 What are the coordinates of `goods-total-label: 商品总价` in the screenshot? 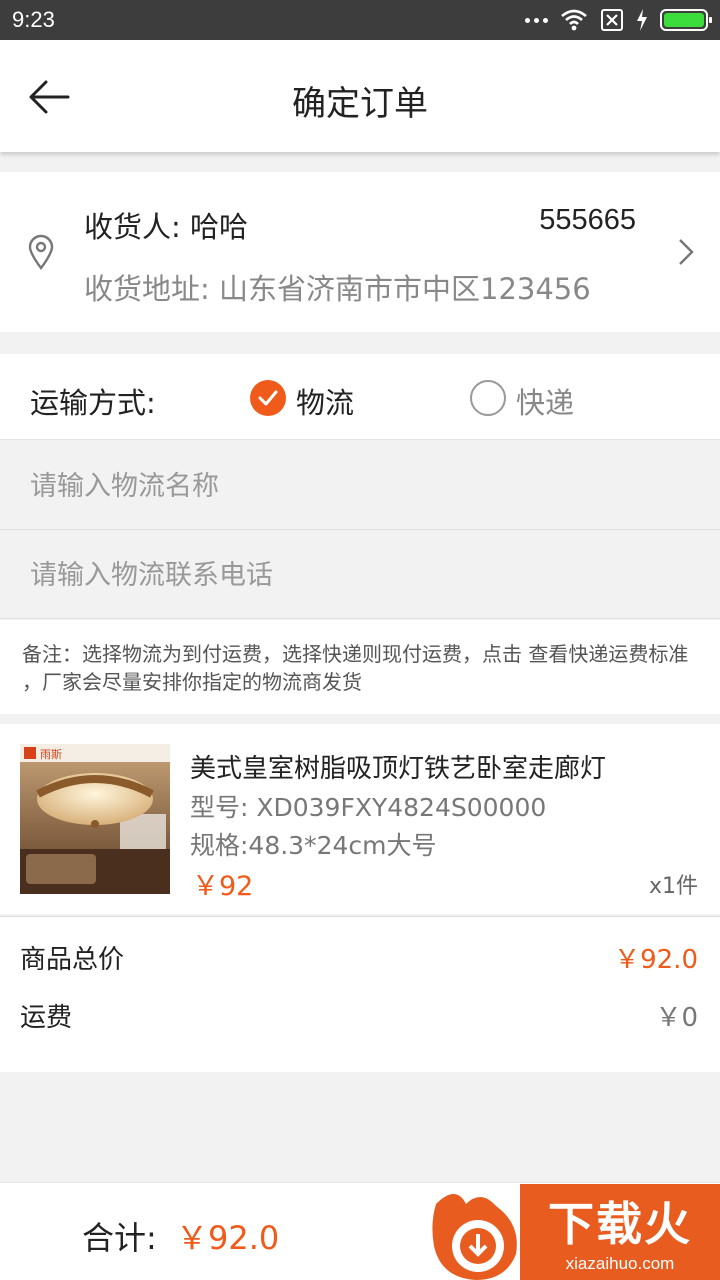 It's located at (72, 960).